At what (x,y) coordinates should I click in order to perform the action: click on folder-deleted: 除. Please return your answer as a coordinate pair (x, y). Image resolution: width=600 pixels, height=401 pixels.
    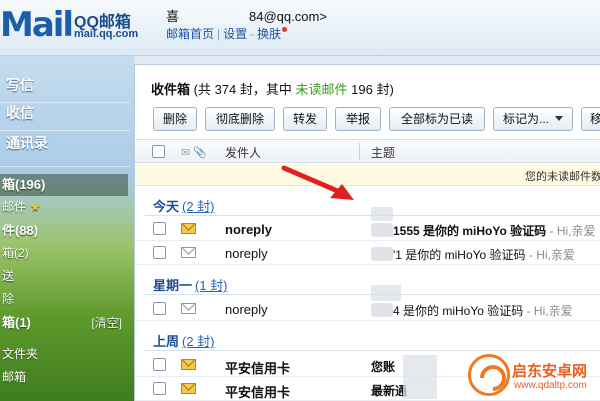
    Looking at the image, I should click on (64, 299).